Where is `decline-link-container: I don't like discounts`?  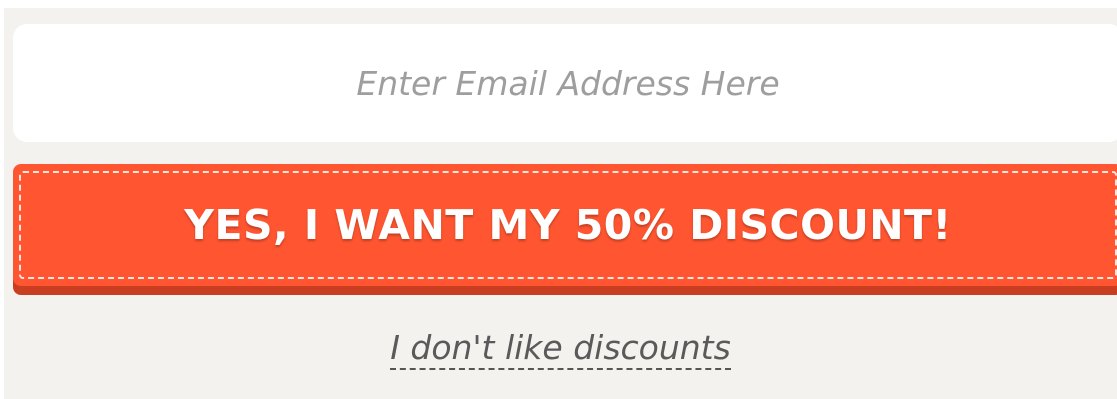
decline-link-container: I don't like discounts is located at coordinates (560, 349).